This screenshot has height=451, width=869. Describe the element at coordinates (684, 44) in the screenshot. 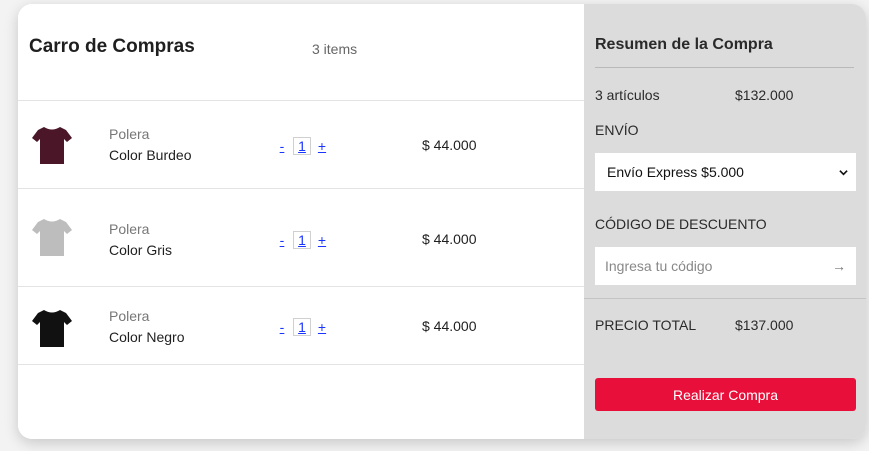

I see `summary-title: Resumen de la Compra` at that location.